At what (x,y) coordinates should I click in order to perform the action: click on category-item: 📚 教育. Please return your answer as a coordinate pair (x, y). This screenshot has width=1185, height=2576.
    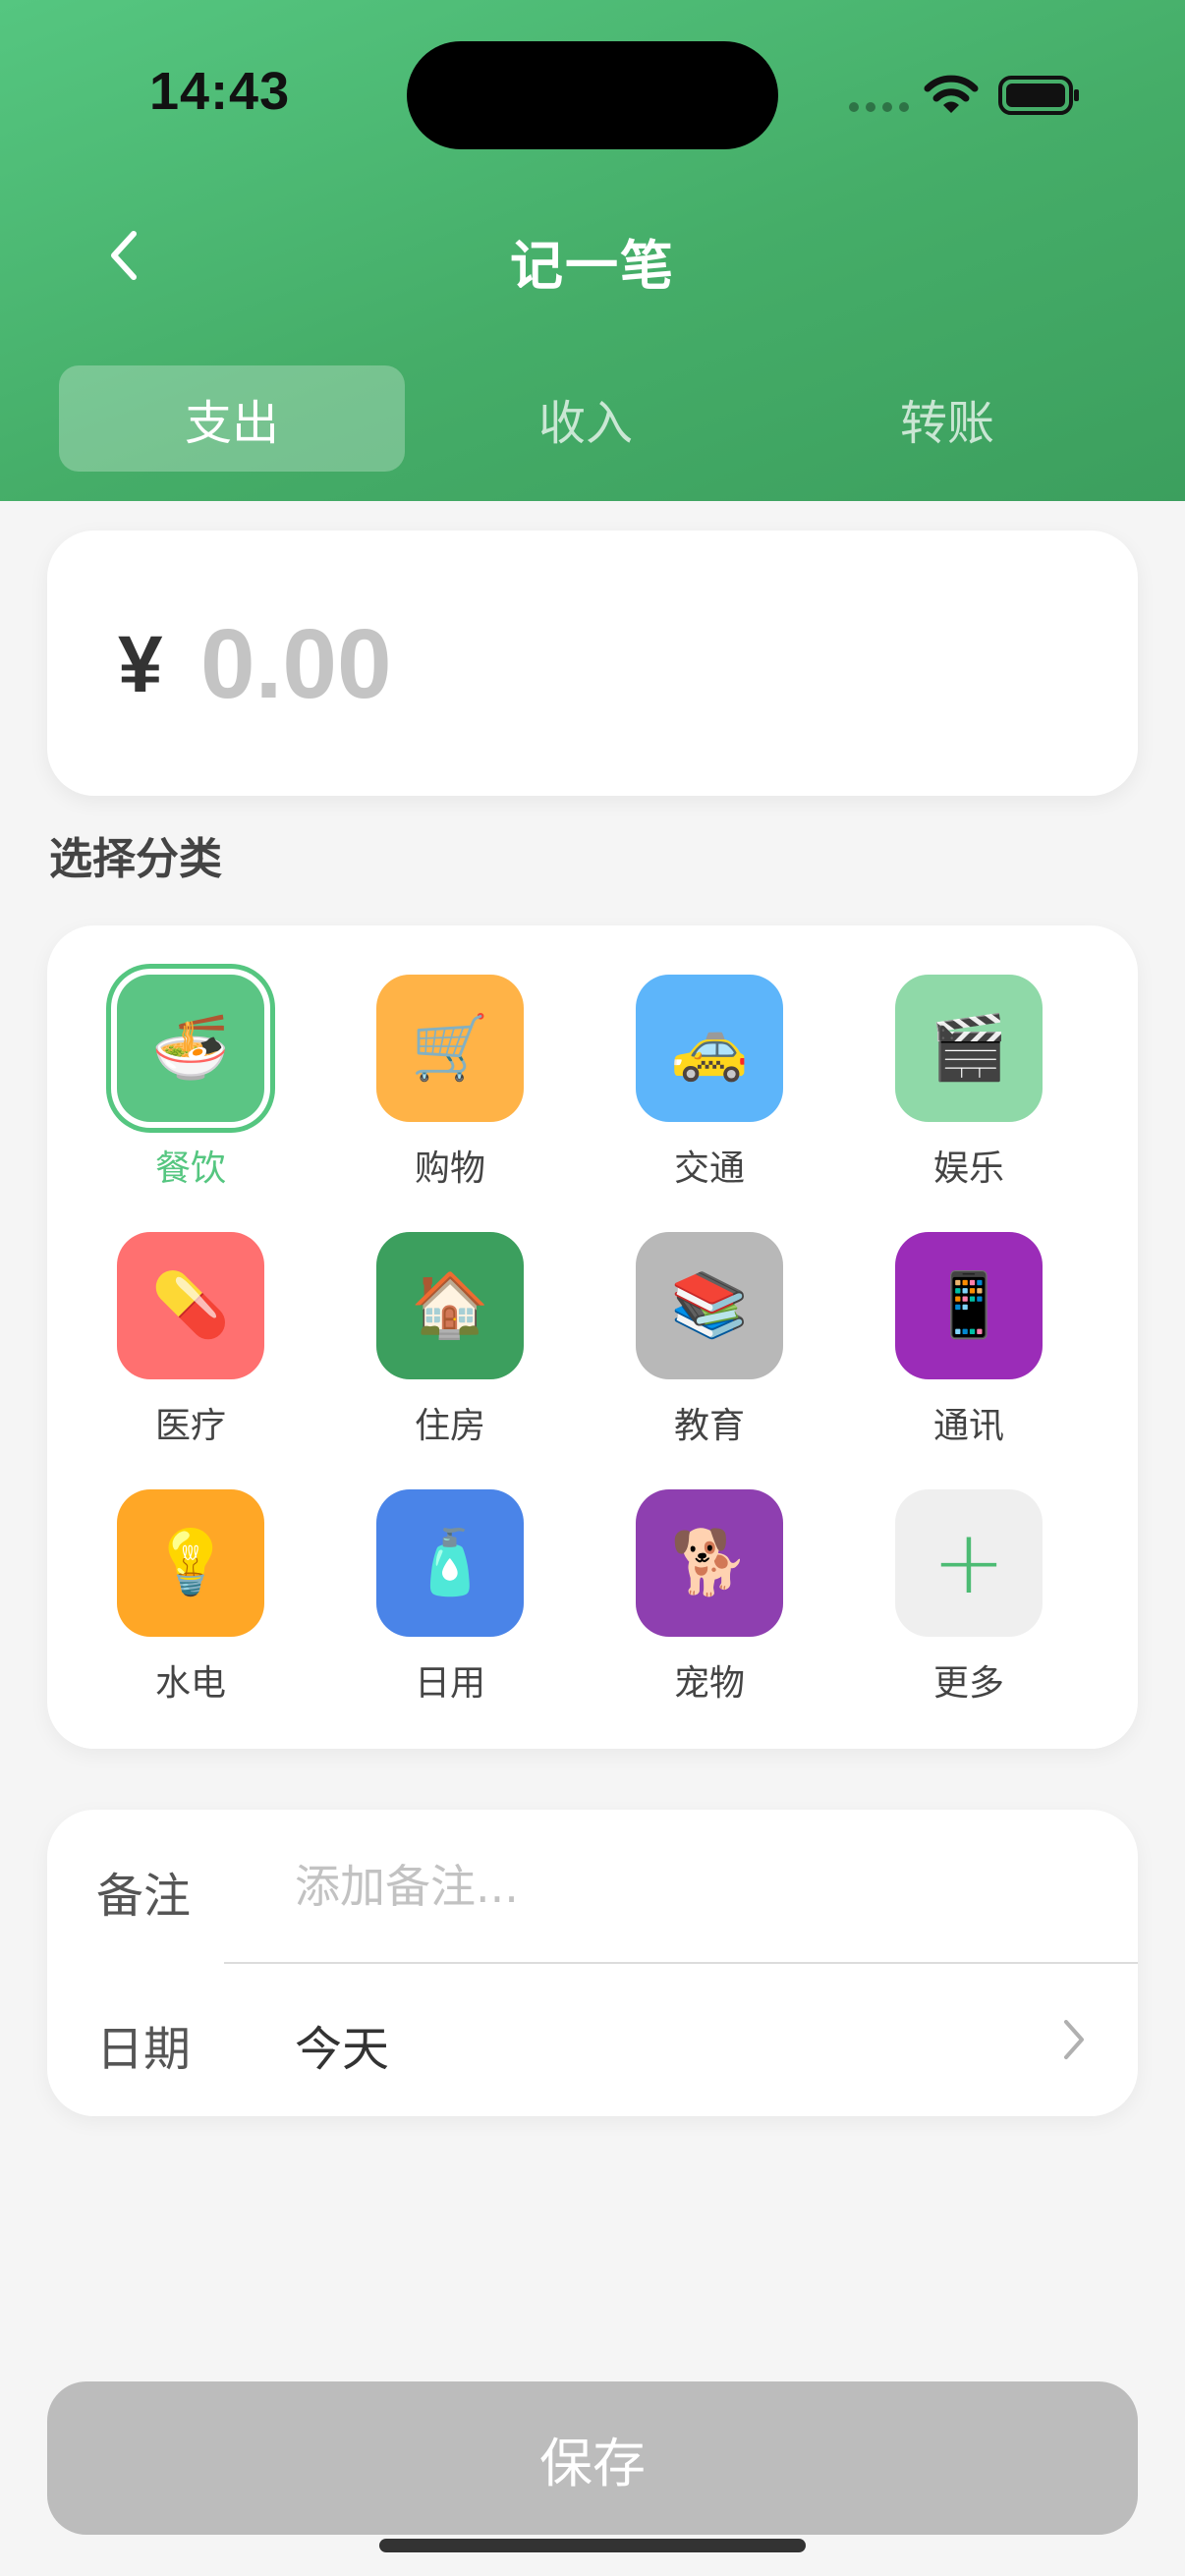
    Looking at the image, I should click on (684, 1314).